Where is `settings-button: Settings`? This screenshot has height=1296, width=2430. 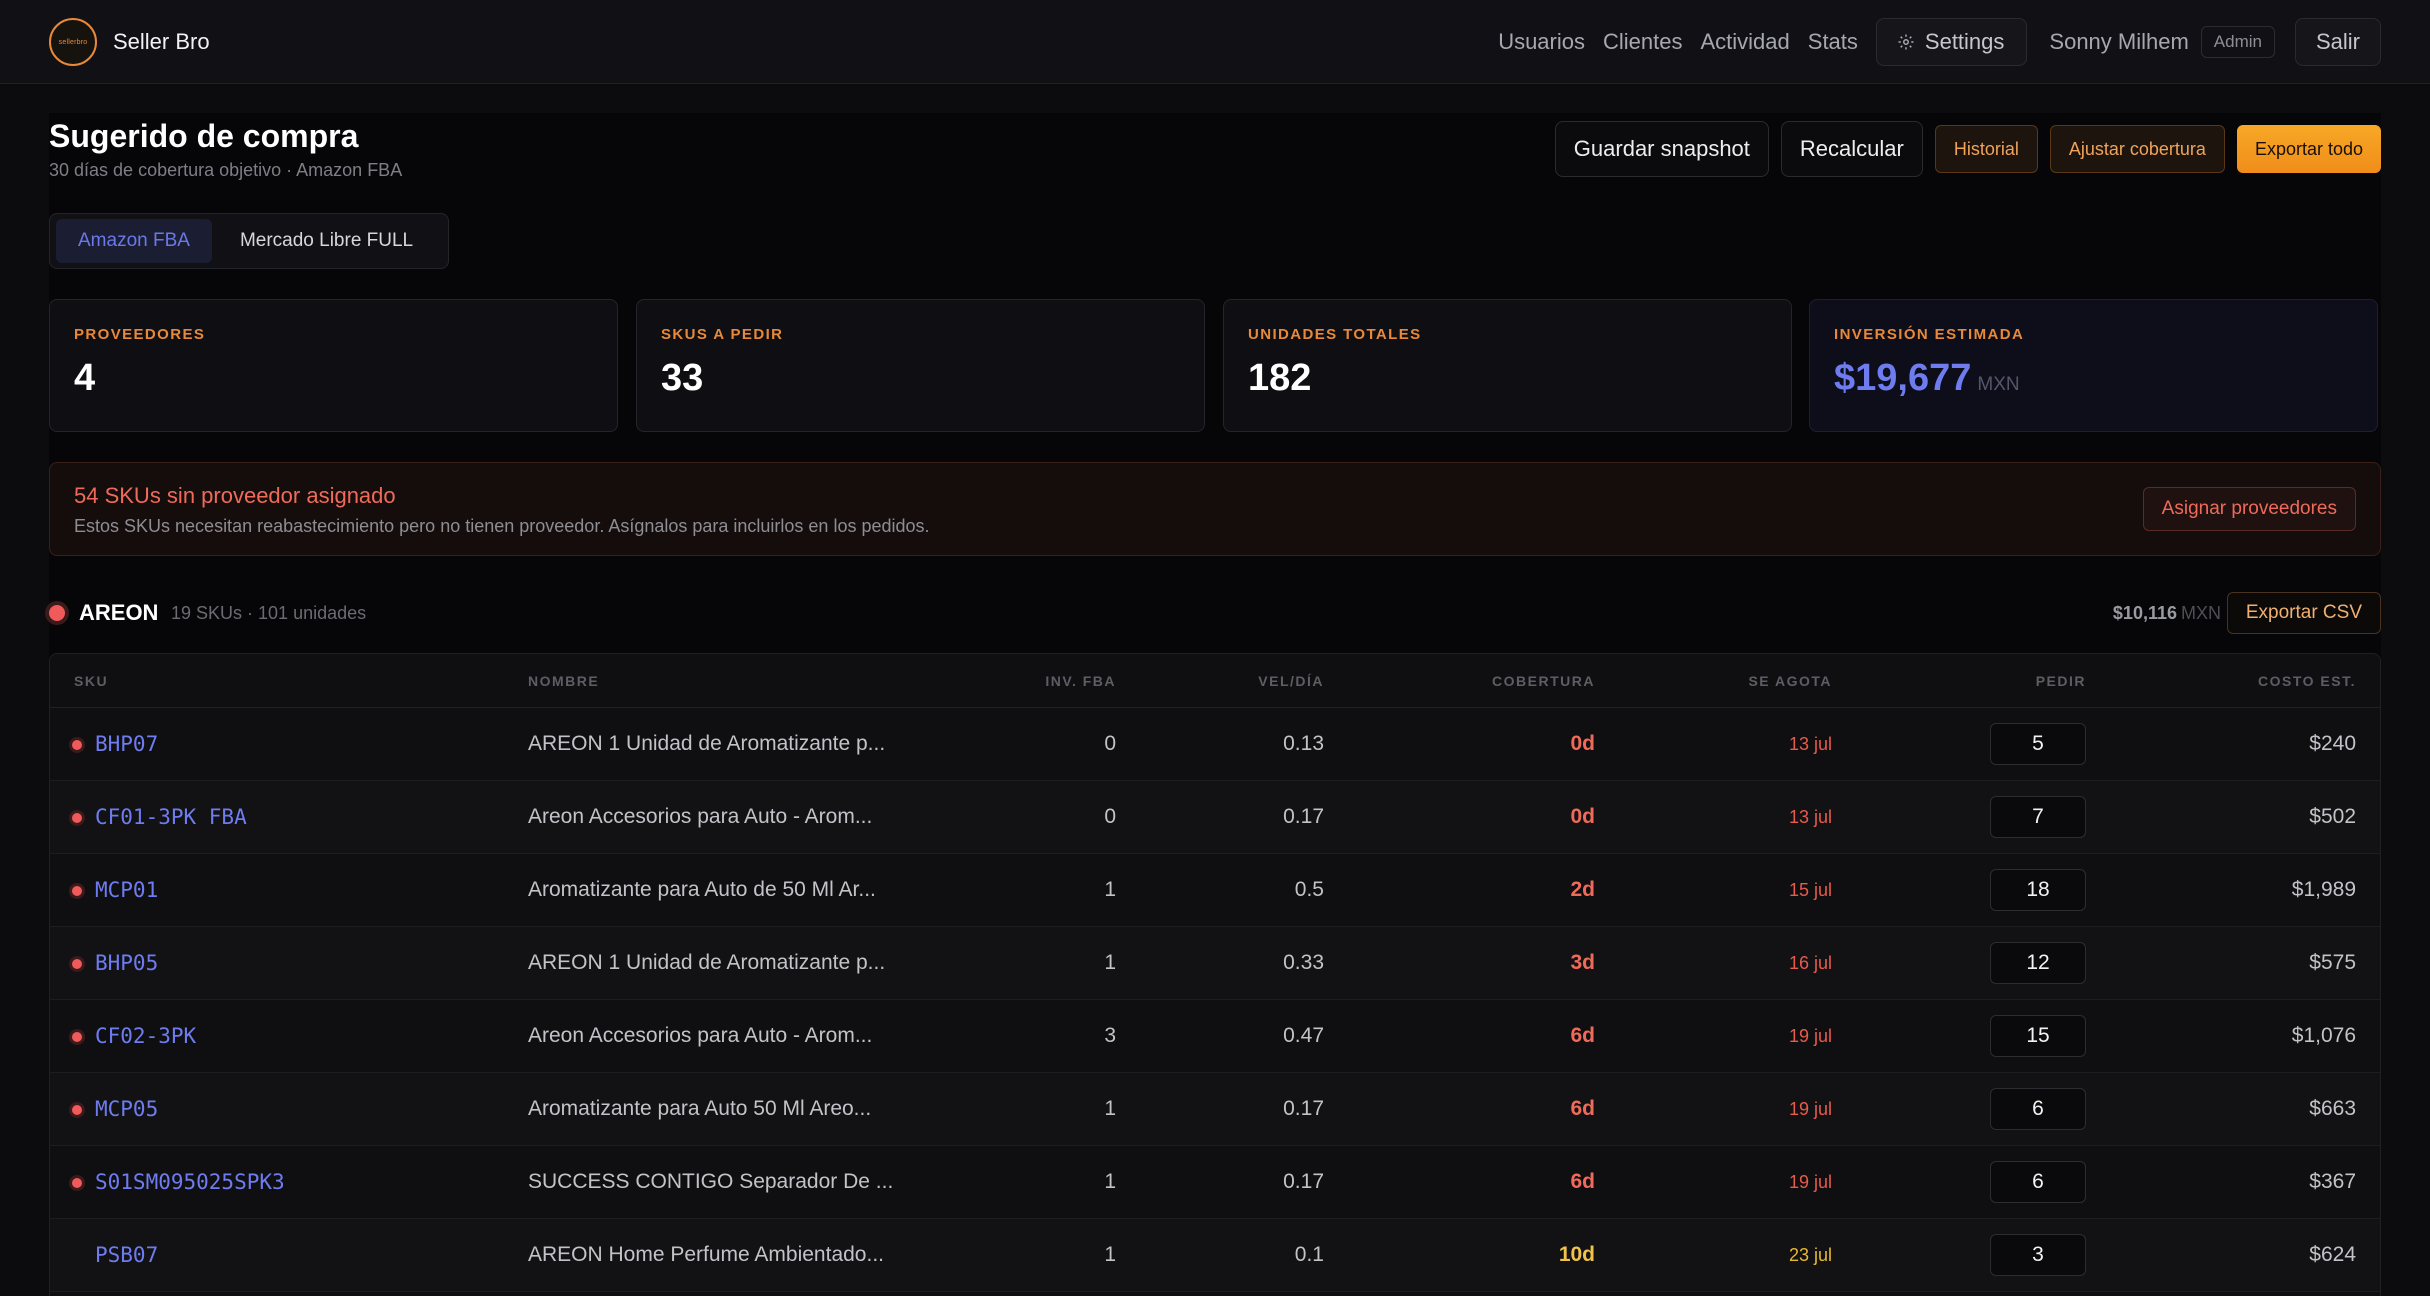
settings-button: Settings is located at coordinates (1951, 42).